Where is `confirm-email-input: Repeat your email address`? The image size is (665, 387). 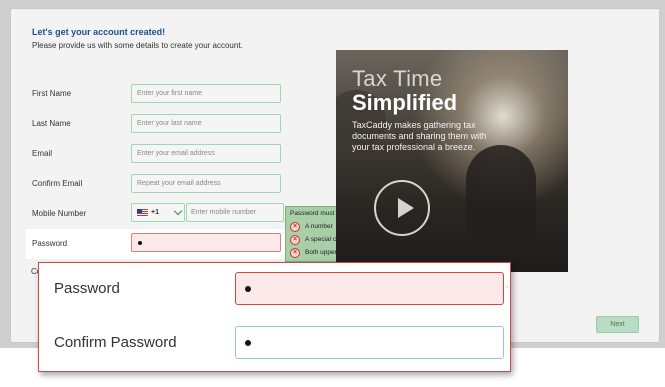 confirm-email-input: Repeat your email address is located at coordinates (206, 183).